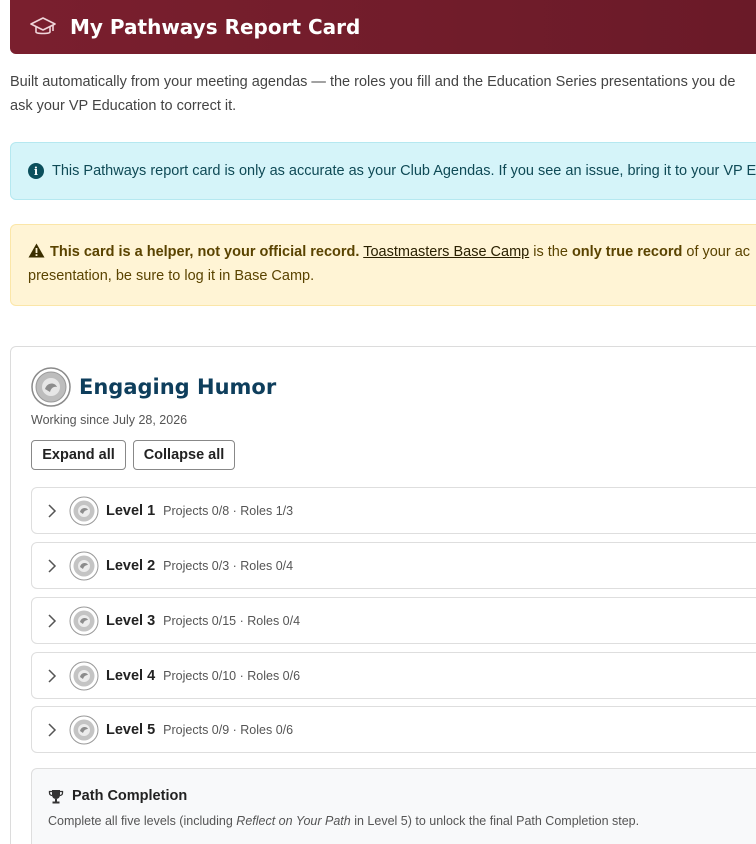  What do you see at coordinates (228, 510) in the screenshot?
I see `level-progress: Projects 0/8 · Roles 1/3` at bounding box center [228, 510].